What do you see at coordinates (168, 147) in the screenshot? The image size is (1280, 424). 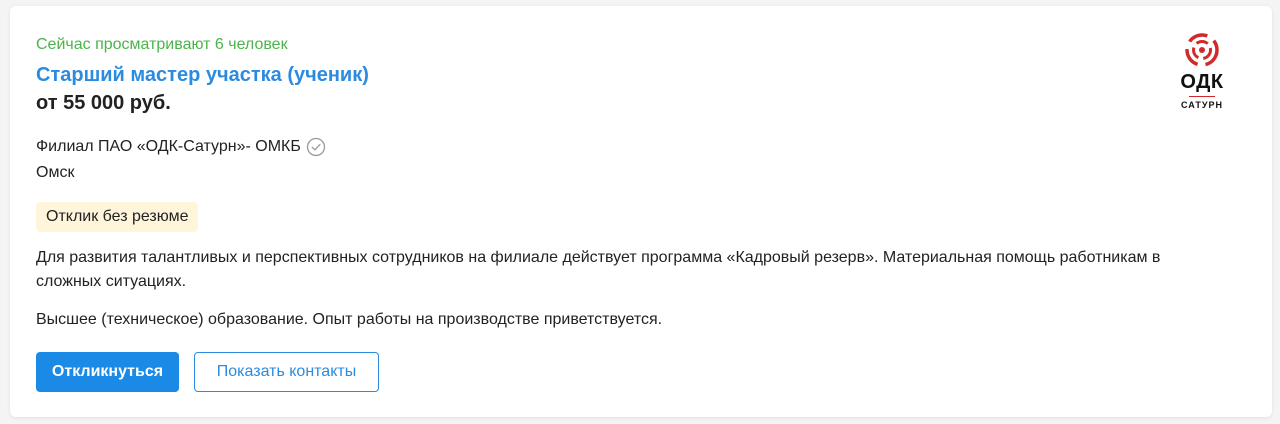 I see `employer-link: Филиал ПАО «ОДК-Сатурн»- ОМКБ` at bounding box center [168, 147].